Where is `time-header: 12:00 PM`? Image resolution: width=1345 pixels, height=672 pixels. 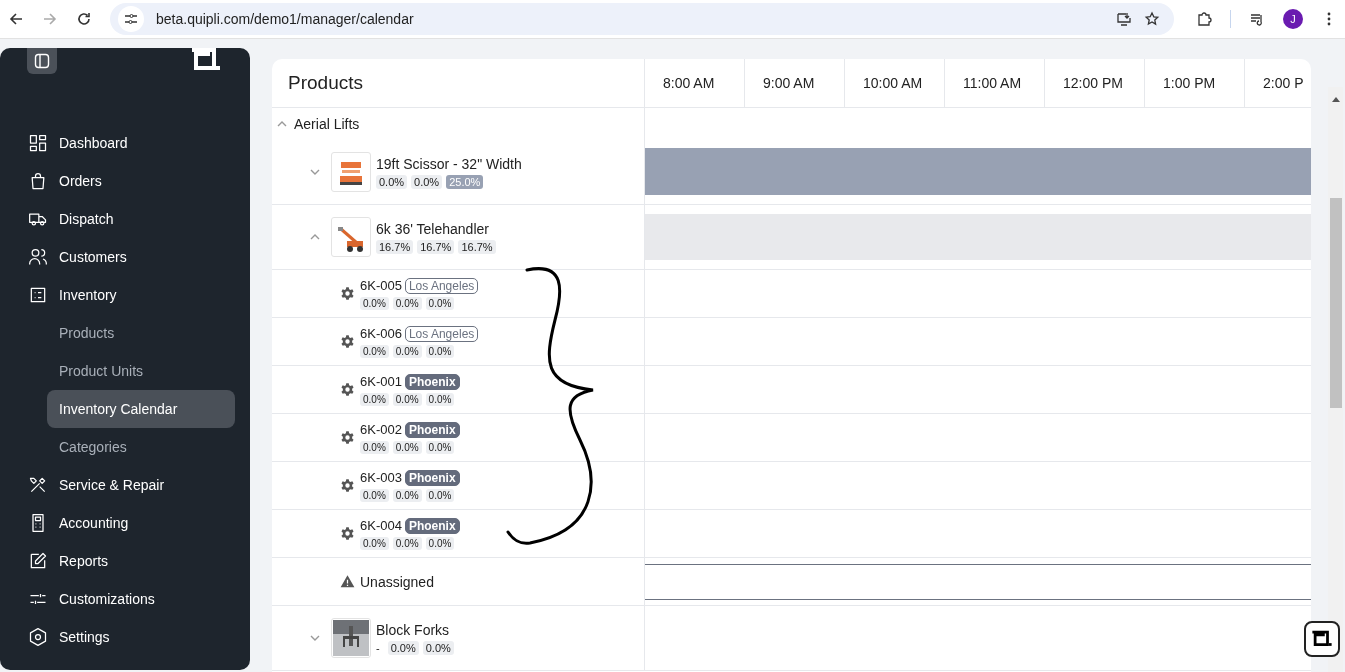
time-header: 12:00 PM is located at coordinates (1095, 83).